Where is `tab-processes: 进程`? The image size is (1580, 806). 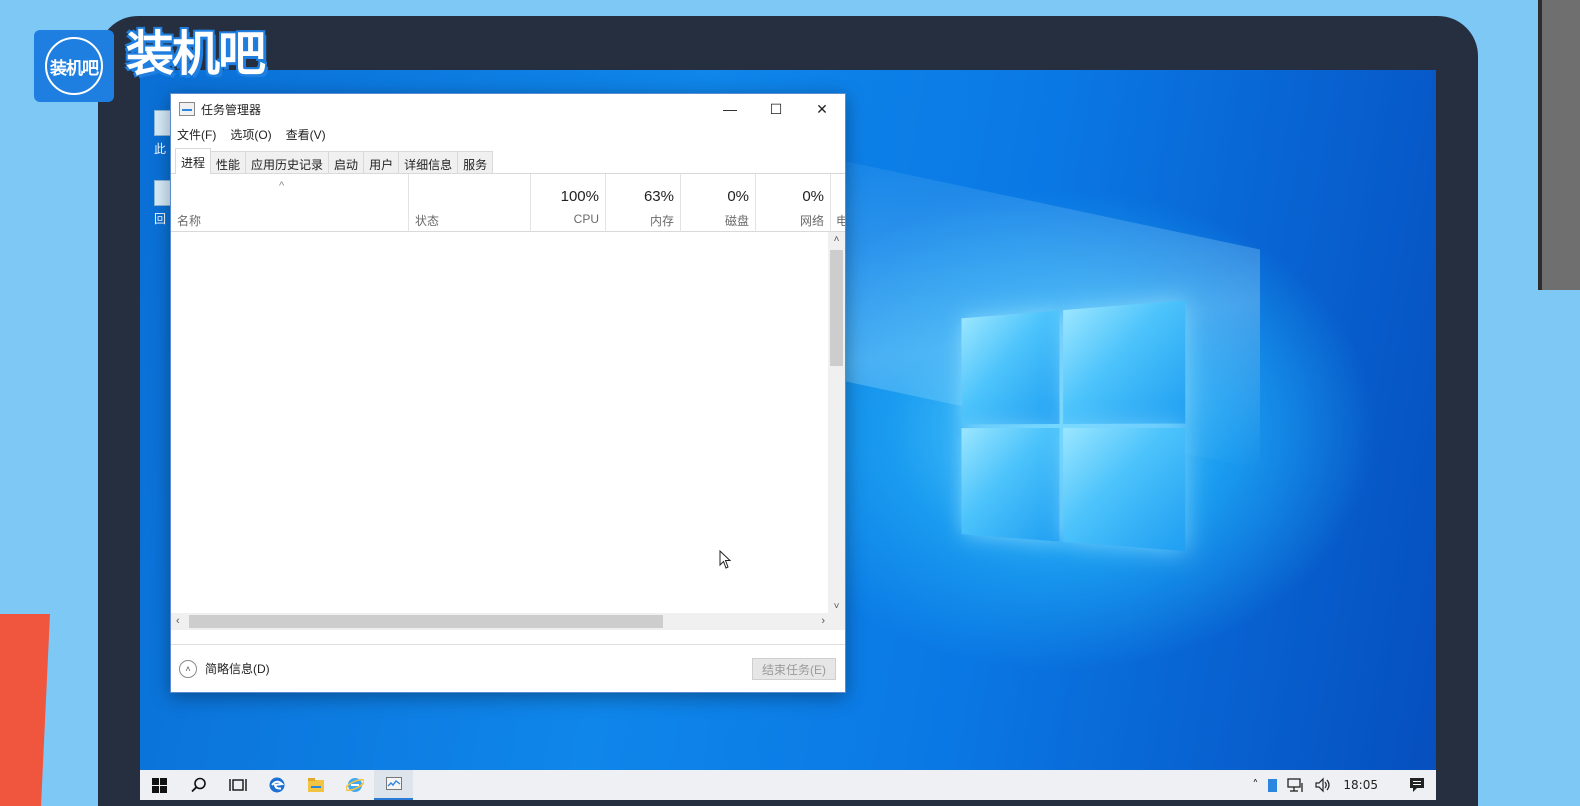 tab-processes: 进程 is located at coordinates (193, 161).